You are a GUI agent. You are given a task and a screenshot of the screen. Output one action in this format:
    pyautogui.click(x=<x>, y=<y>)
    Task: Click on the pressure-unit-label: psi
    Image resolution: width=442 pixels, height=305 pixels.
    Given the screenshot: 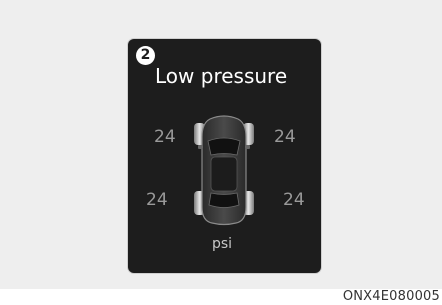 What is the action you would take?
    pyautogui.click(x=222, y=244)
    